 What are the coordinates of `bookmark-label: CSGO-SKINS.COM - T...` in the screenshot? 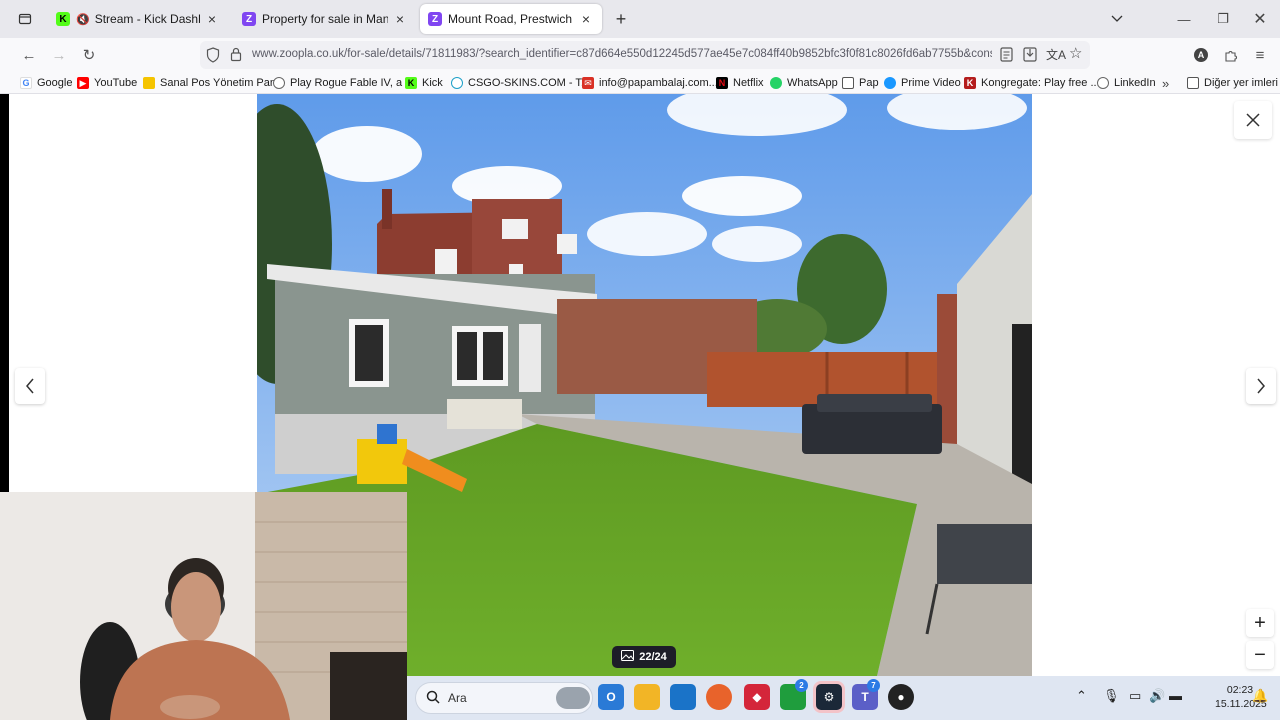 It's located at (529, 83).